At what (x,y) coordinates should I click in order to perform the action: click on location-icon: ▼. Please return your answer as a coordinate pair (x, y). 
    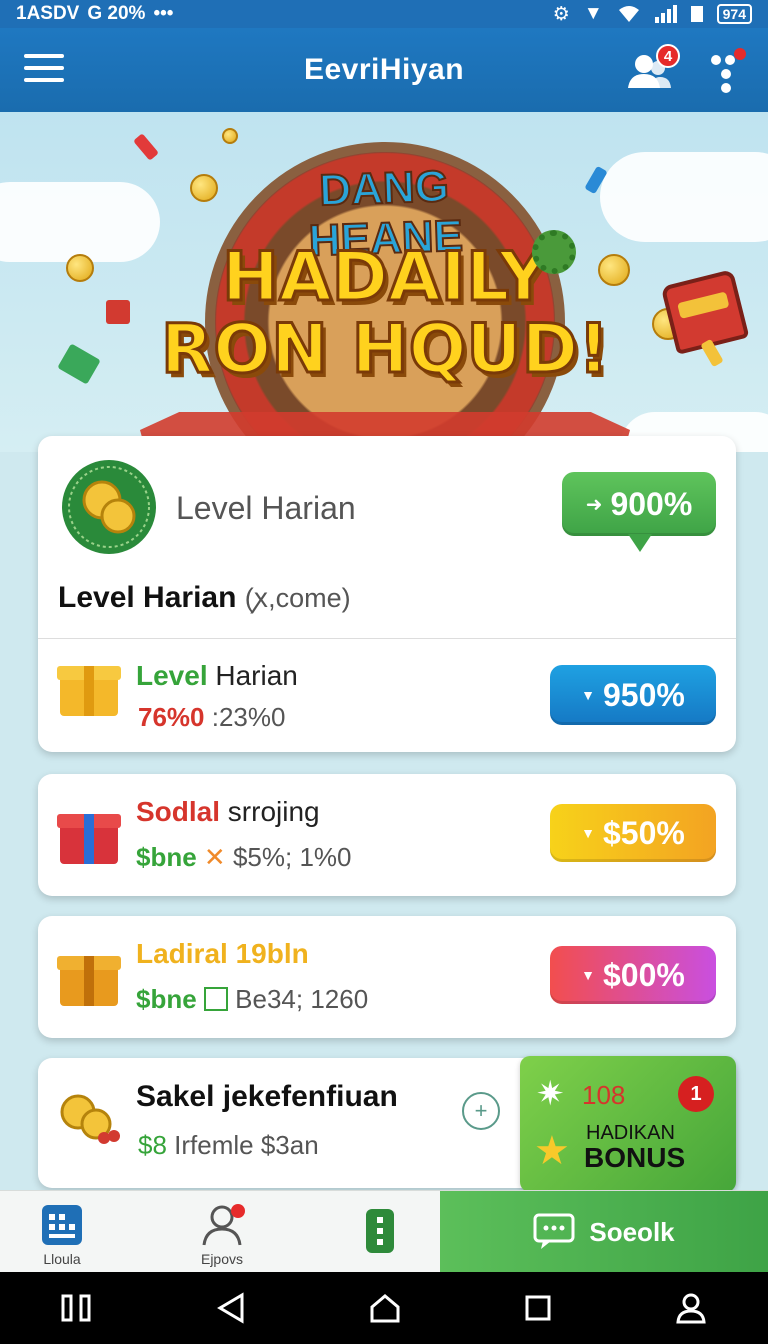
    Looking at the image, I should click on (593, 13).